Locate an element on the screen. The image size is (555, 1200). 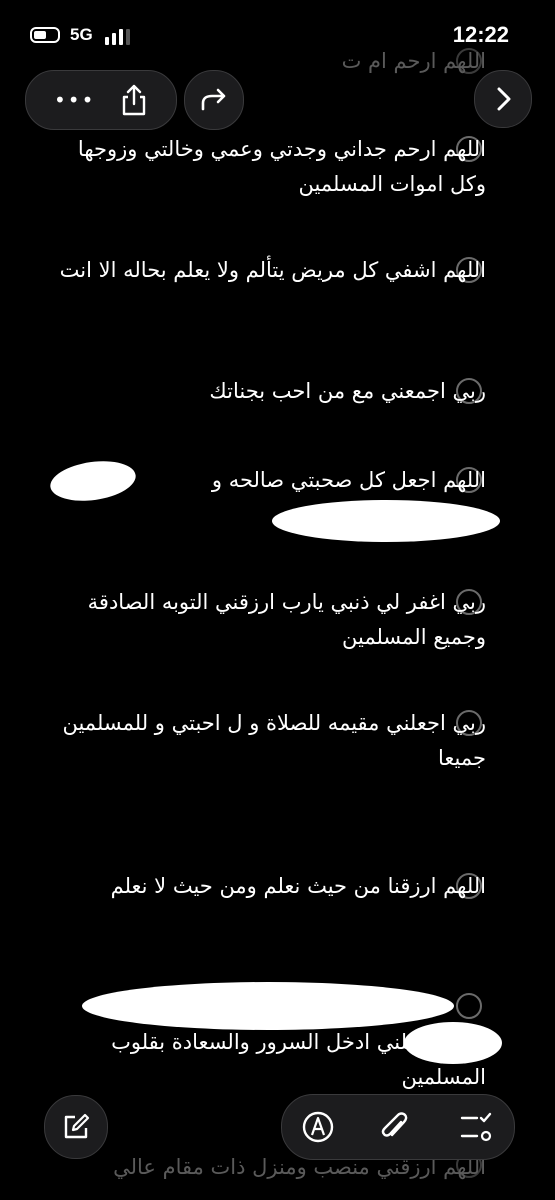
paperclip-icon is located at coordinates (394, 1127).